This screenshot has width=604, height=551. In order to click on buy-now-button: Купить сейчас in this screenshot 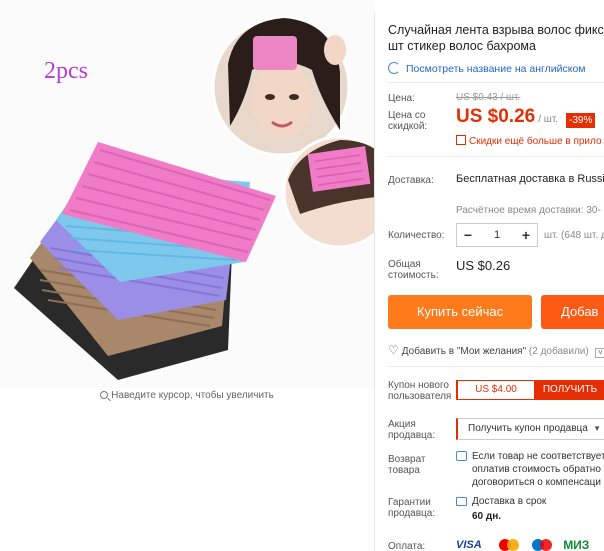, I will do `click(460, 312)`.